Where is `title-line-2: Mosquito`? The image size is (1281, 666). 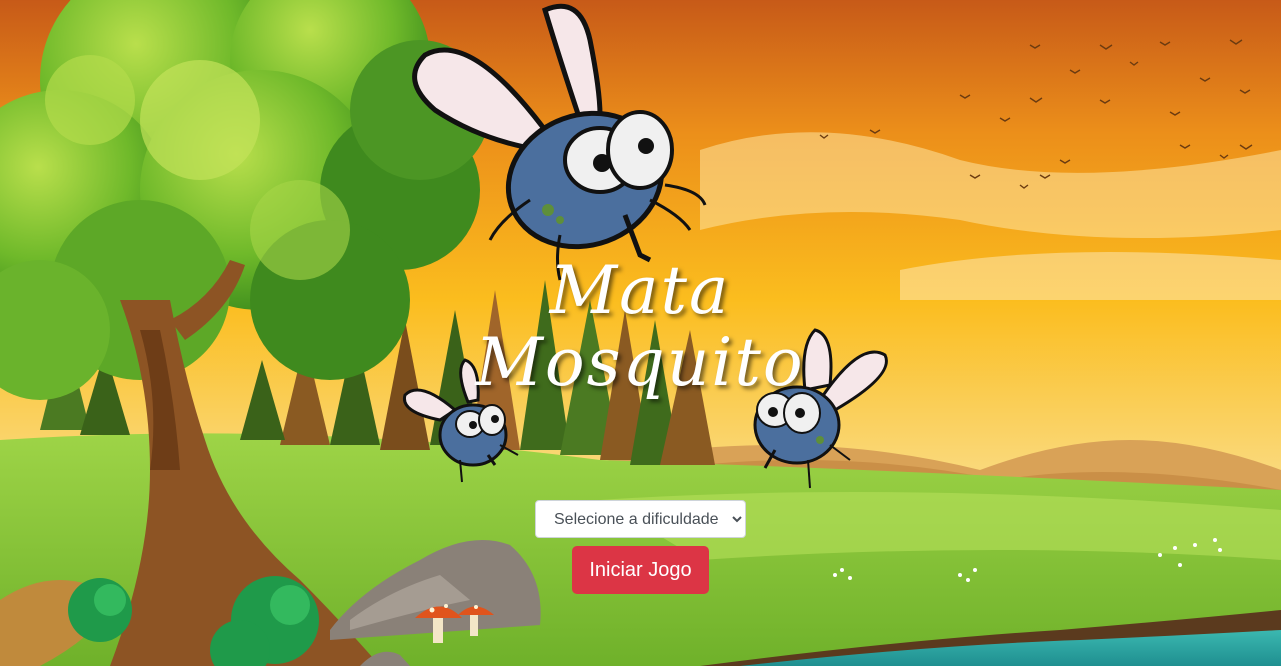 title-line-2: Mosquito is located at coordinates (640, 362).